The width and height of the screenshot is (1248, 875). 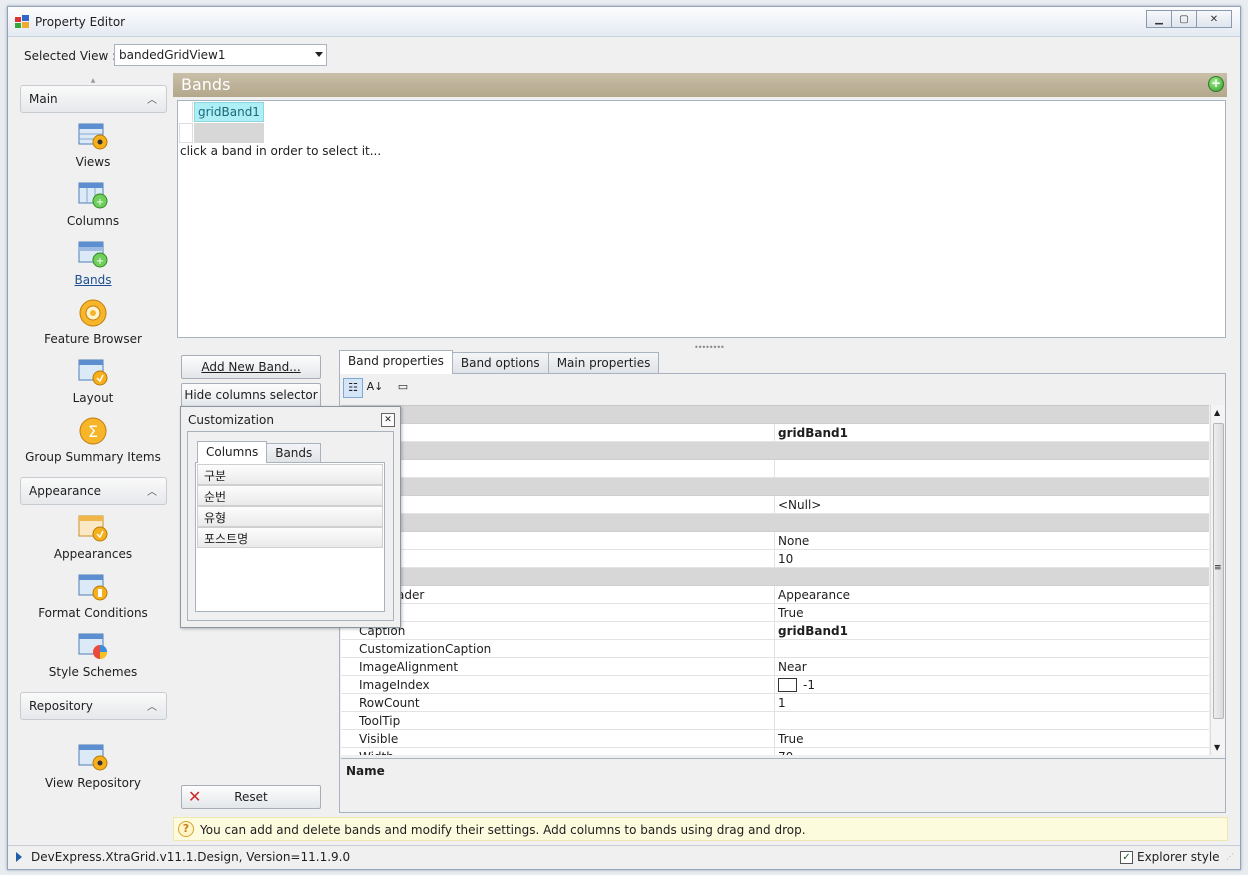 I want to click on property-row: RowCount 1, so click(x=775, y=703).